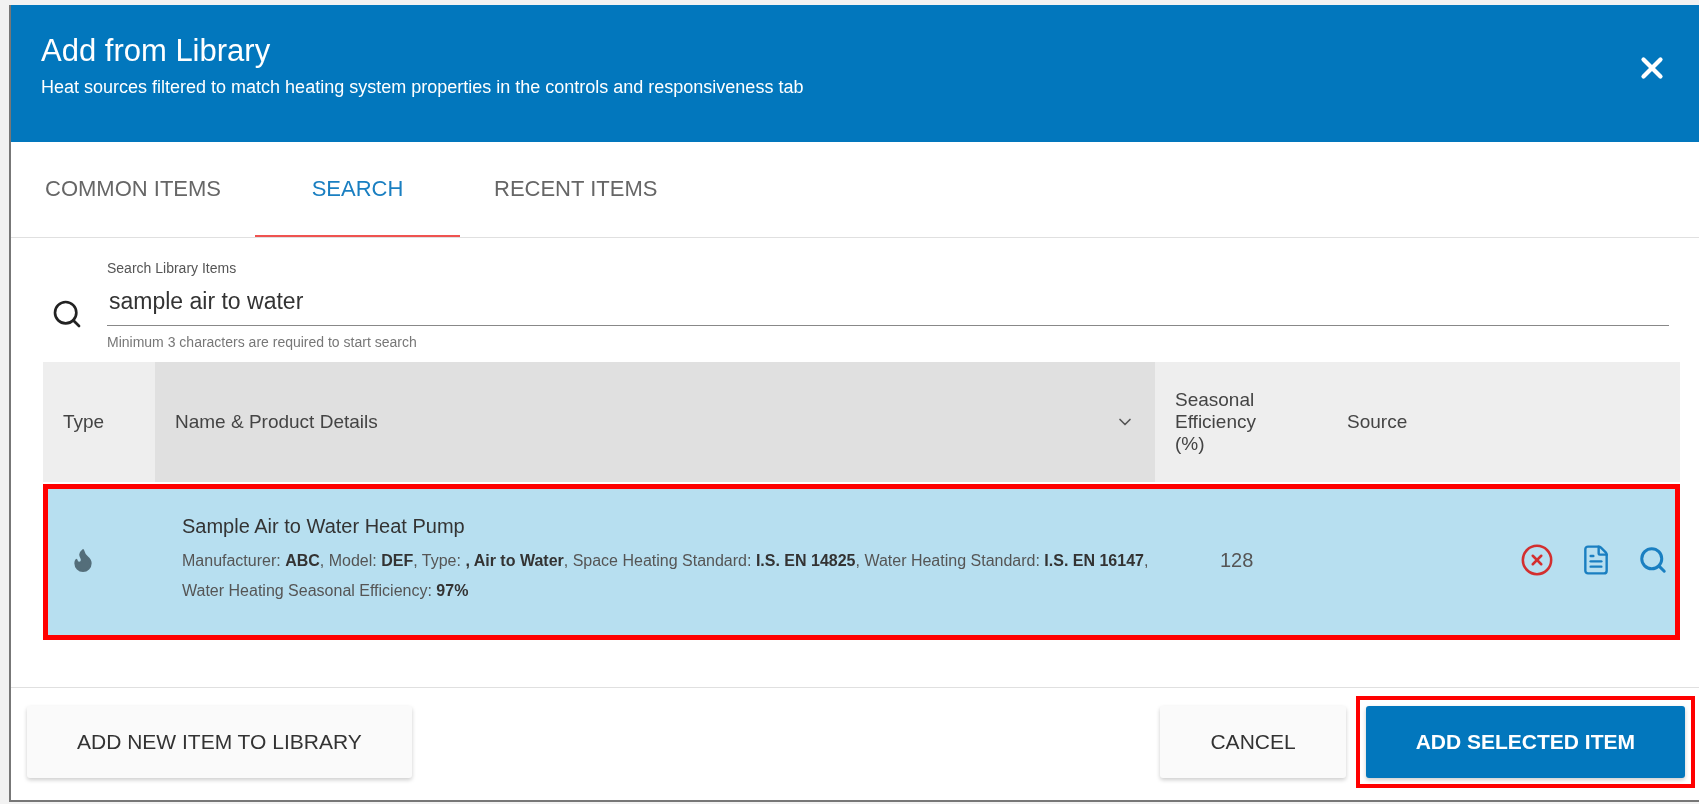 This screenshot has height=804, width=1699. What do you see at coordinates (666, 575) in the screenshot?
I see `item-details: Manufacturer: ABC, Model: DEF, Type: , Air to Water, Space Heating Standard: I.S. EN 14825, Water Heating Standard: I.S. EN 16147, Water Heating Seasonal Efficiency: 97%` at bounding box center [666, 575].